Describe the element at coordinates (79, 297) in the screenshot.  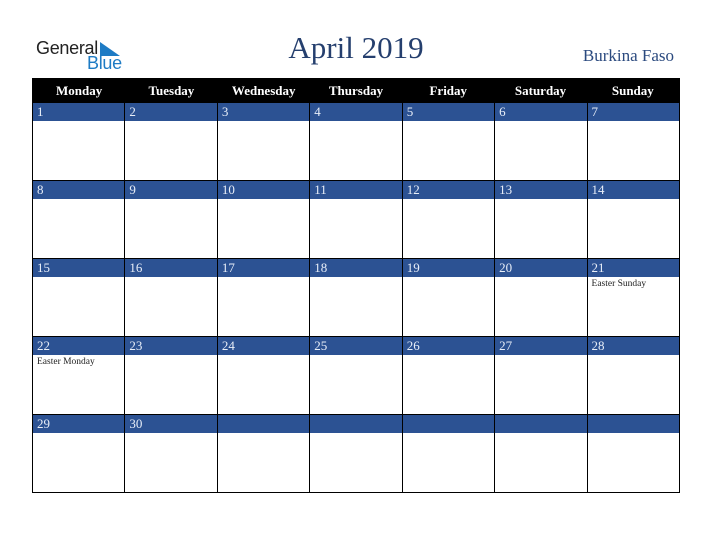
I see `day-cell: 15` at that location.